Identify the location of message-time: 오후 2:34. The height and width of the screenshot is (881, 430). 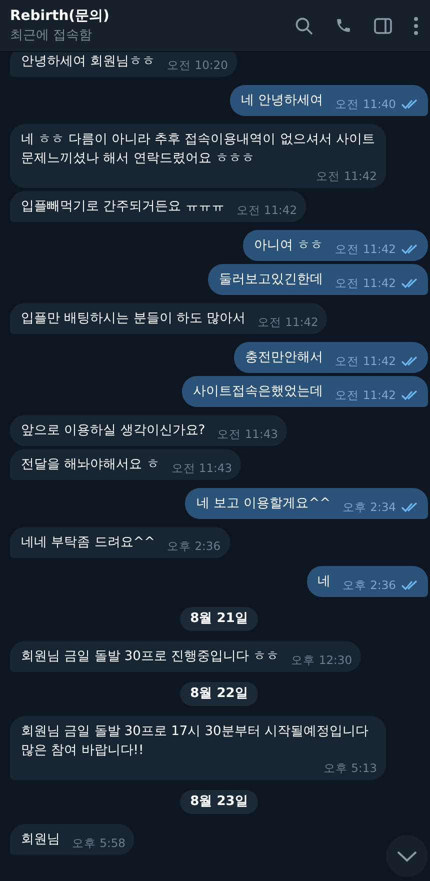
(369, 507).